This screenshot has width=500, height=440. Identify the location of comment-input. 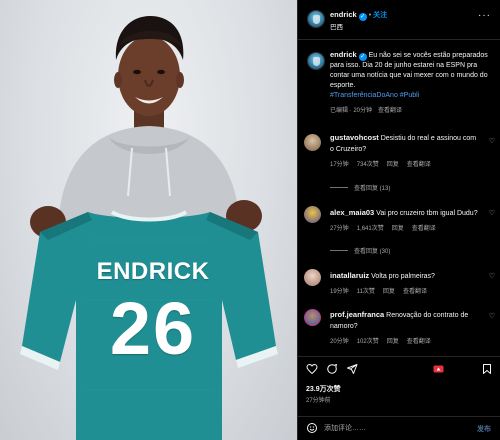
(394, 428).